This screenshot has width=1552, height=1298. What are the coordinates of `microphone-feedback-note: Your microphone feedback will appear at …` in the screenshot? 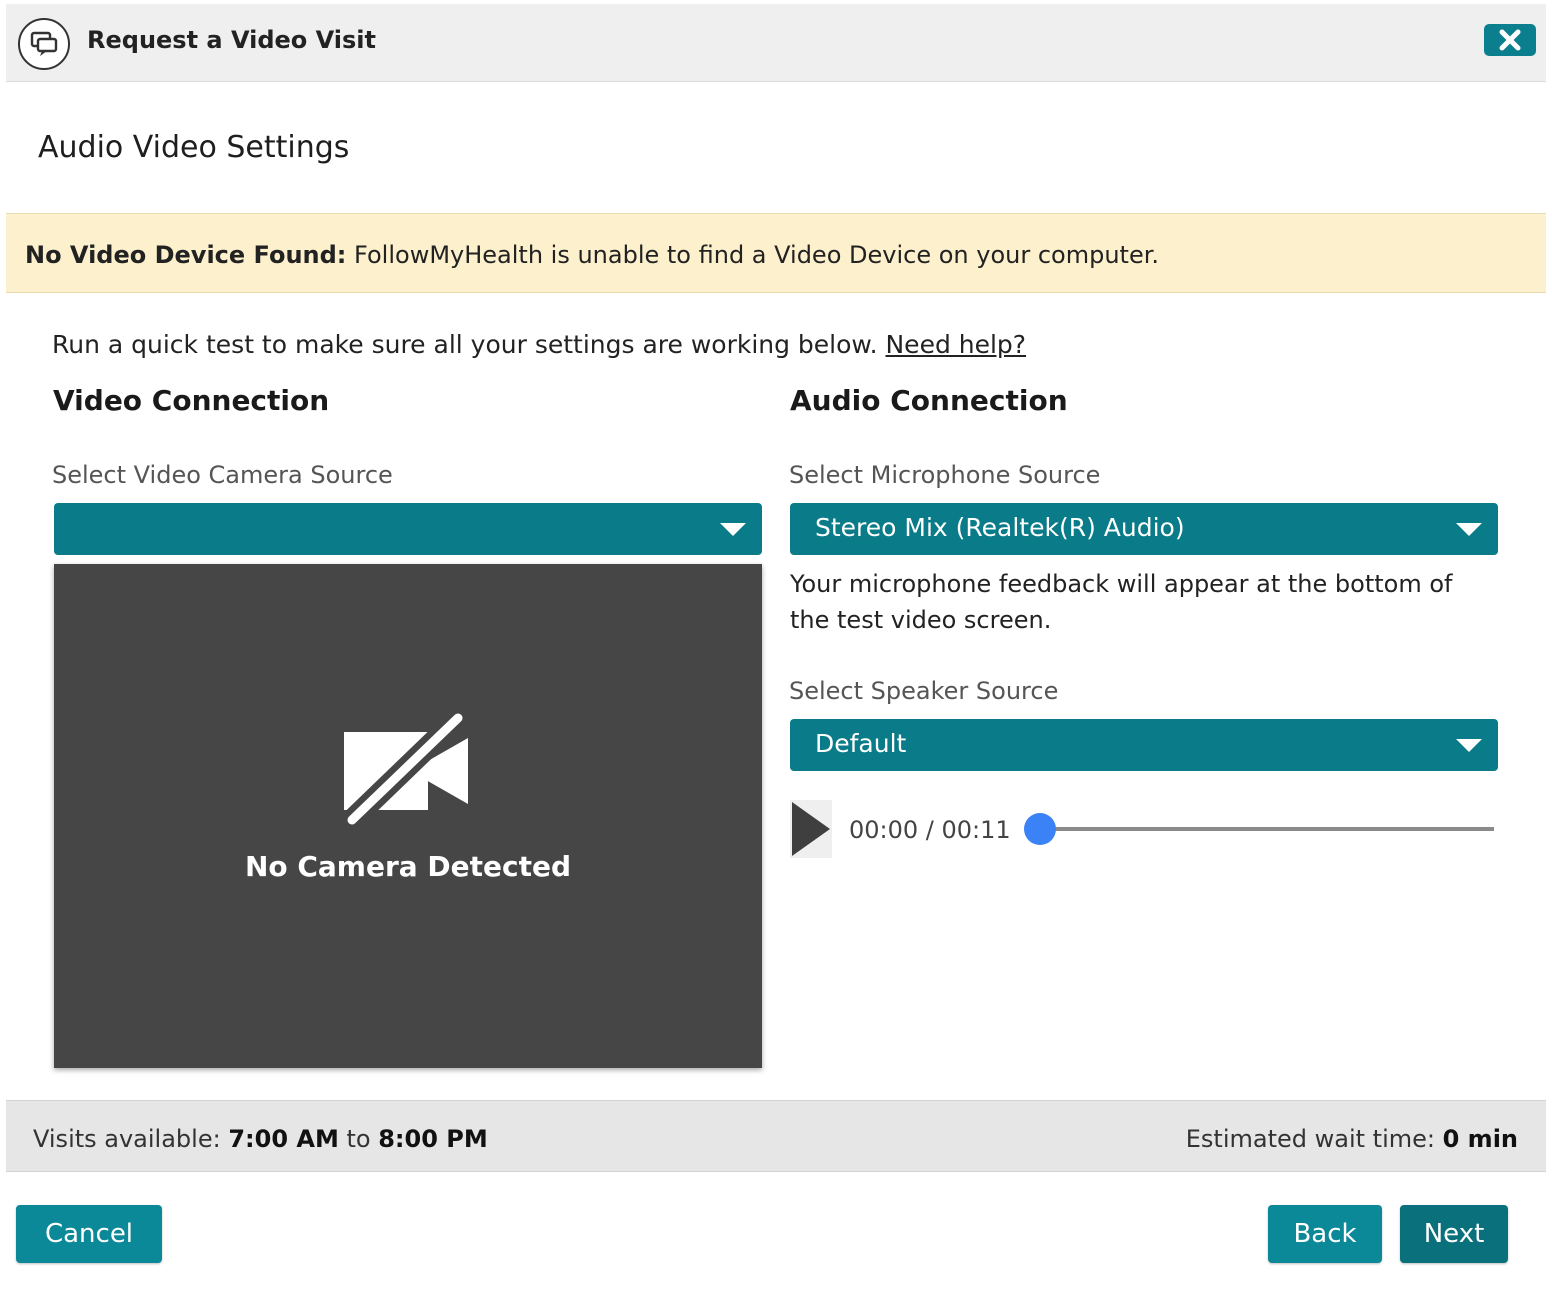 It's located at (1121, 602).